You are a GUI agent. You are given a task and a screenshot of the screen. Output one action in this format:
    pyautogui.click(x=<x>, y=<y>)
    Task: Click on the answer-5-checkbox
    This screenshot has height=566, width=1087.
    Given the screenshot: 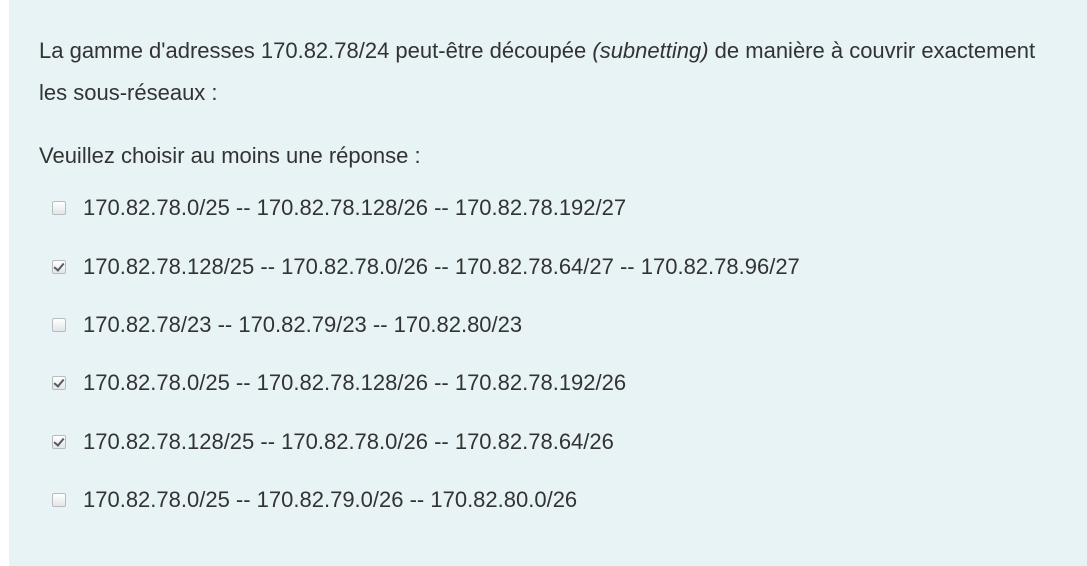 What is the action you would take?
    pyautogui.click(x=59, y=441)
    